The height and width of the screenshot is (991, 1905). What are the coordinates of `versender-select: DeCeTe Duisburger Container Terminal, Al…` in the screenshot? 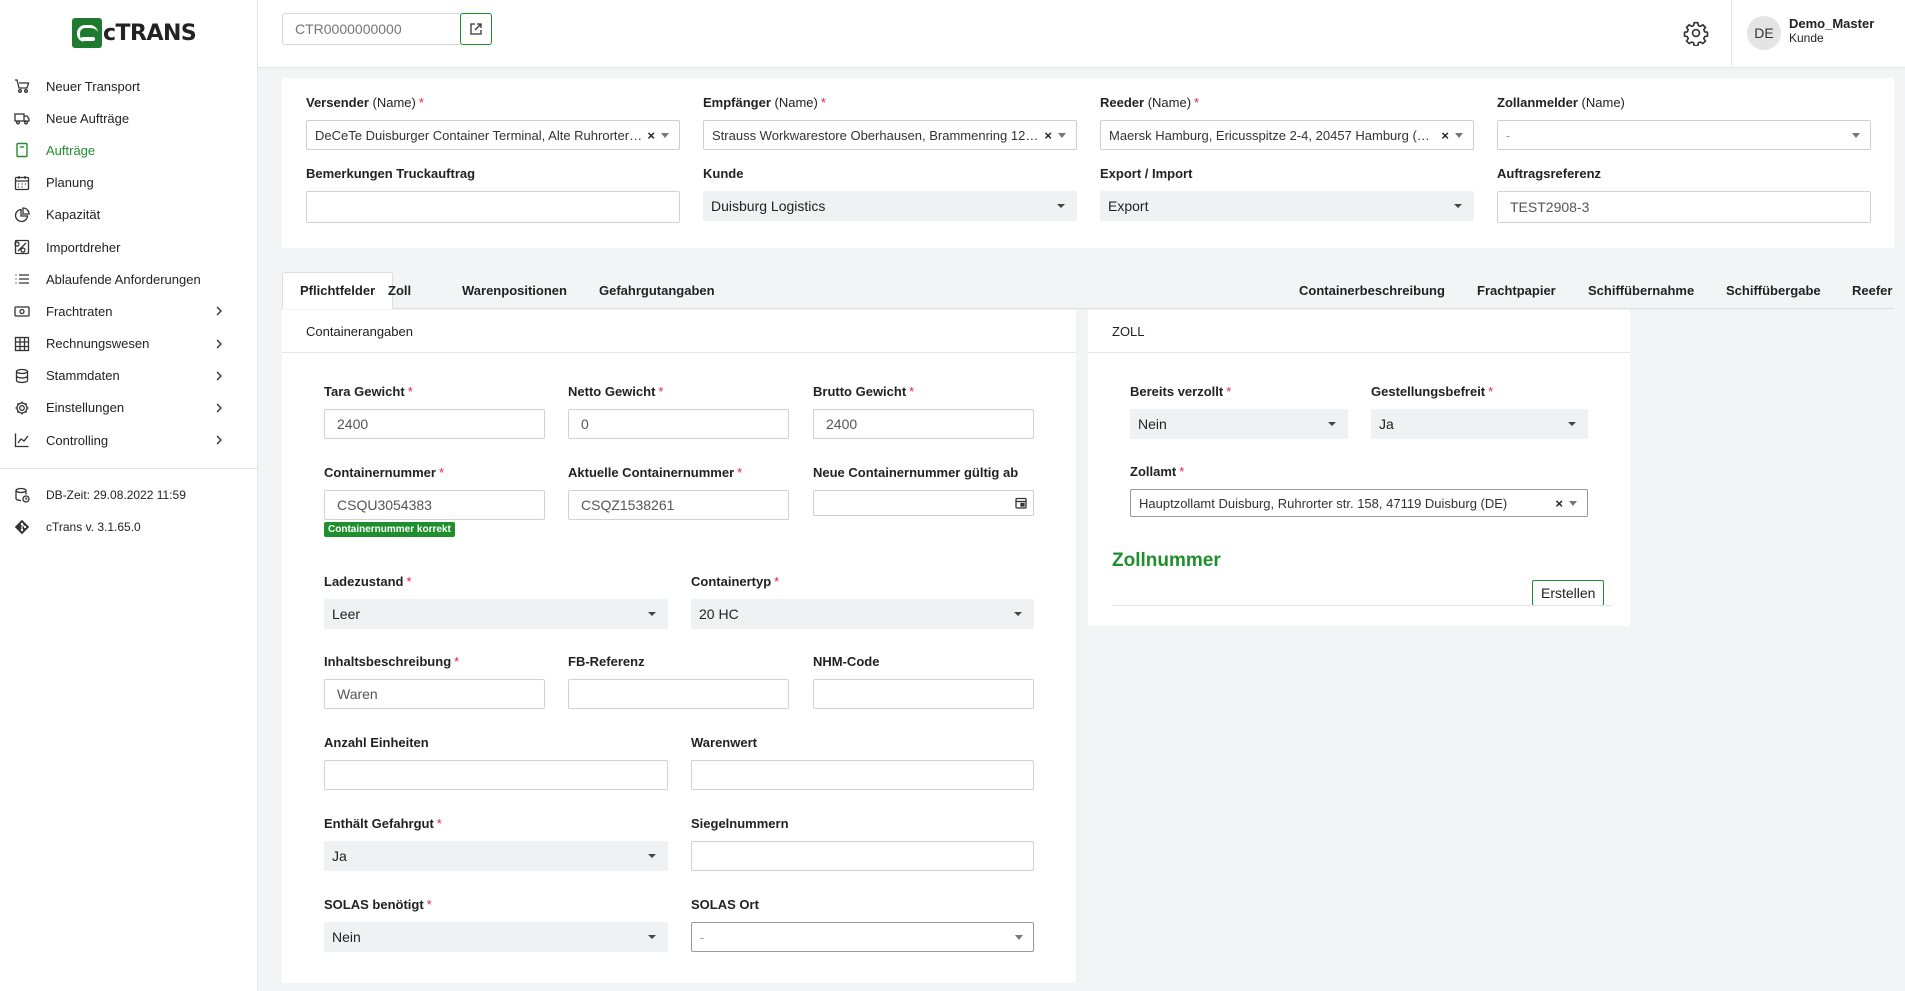 It's located at (493, 135).